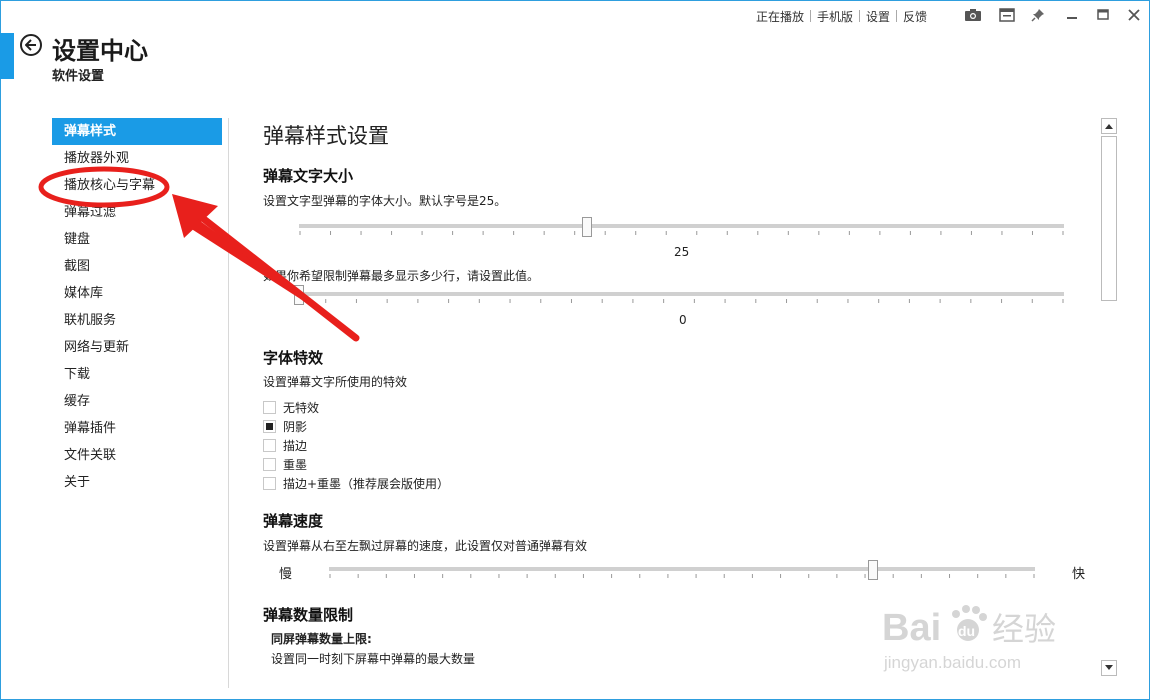  What do you see at coordinates (1109, 397) in the screenshot?
I see `content-scrollbar` at bounding box center [1109, 397].